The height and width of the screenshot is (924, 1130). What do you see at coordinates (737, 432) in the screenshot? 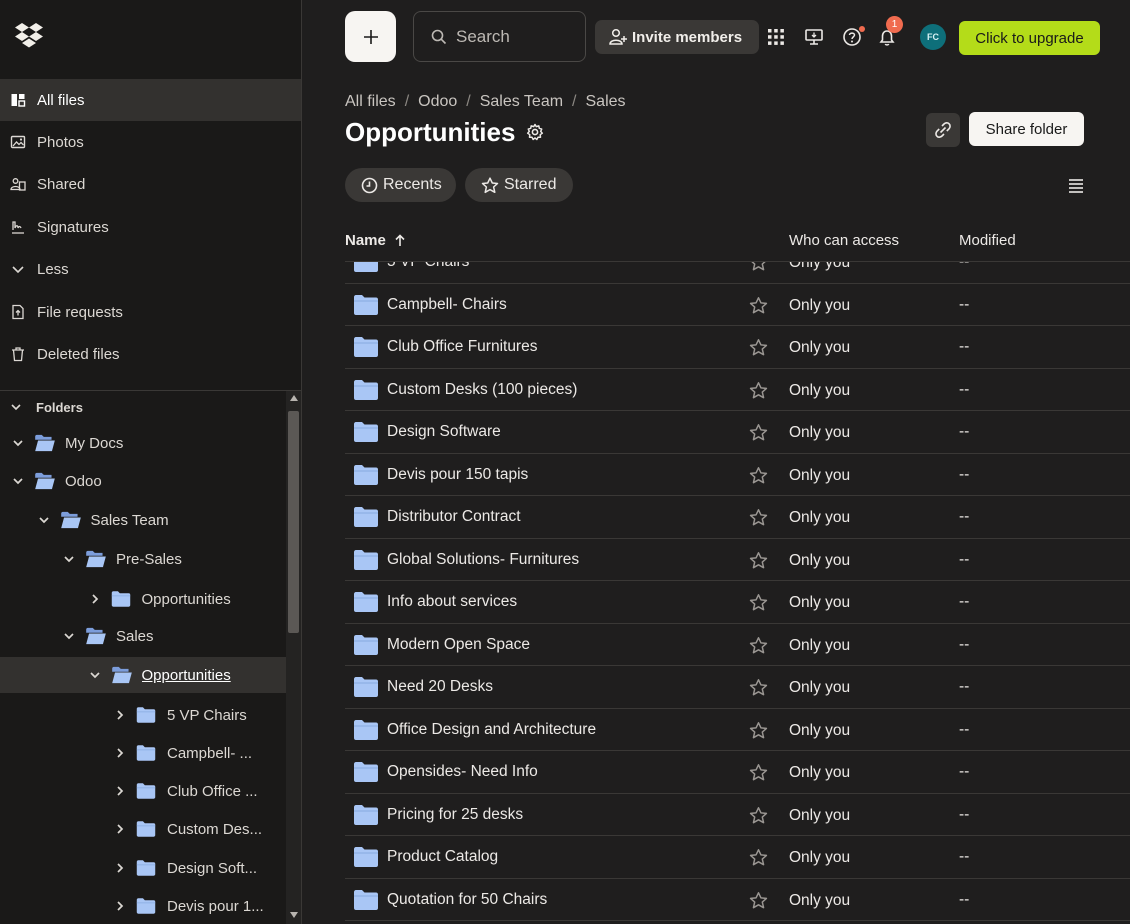
I see `table-row: Design Software Only you --` at bounding box center [737, 432].